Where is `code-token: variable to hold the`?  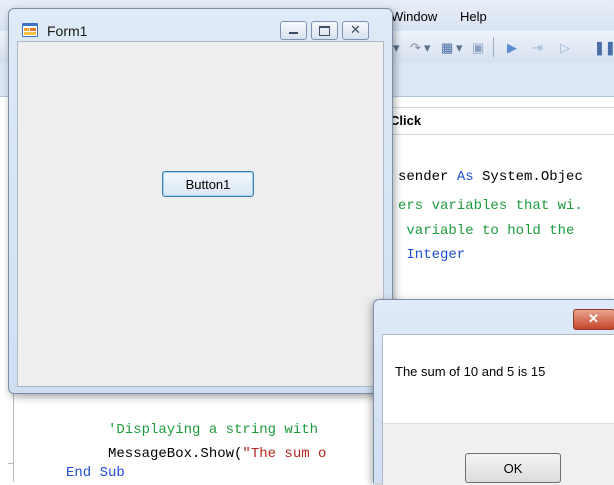 code-token: variable to hold the is located at coordinates (486, 231).